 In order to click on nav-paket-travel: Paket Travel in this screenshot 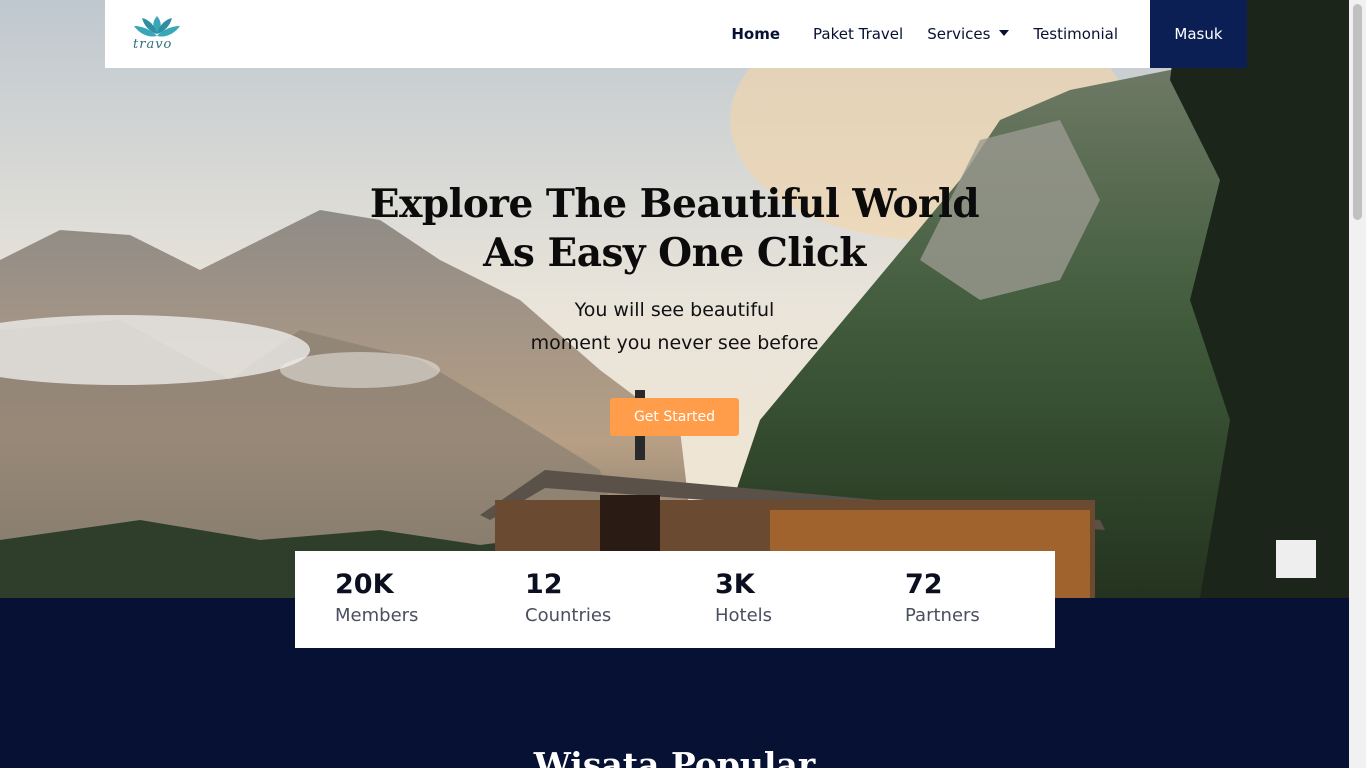, I will do `click(858, 34)`.